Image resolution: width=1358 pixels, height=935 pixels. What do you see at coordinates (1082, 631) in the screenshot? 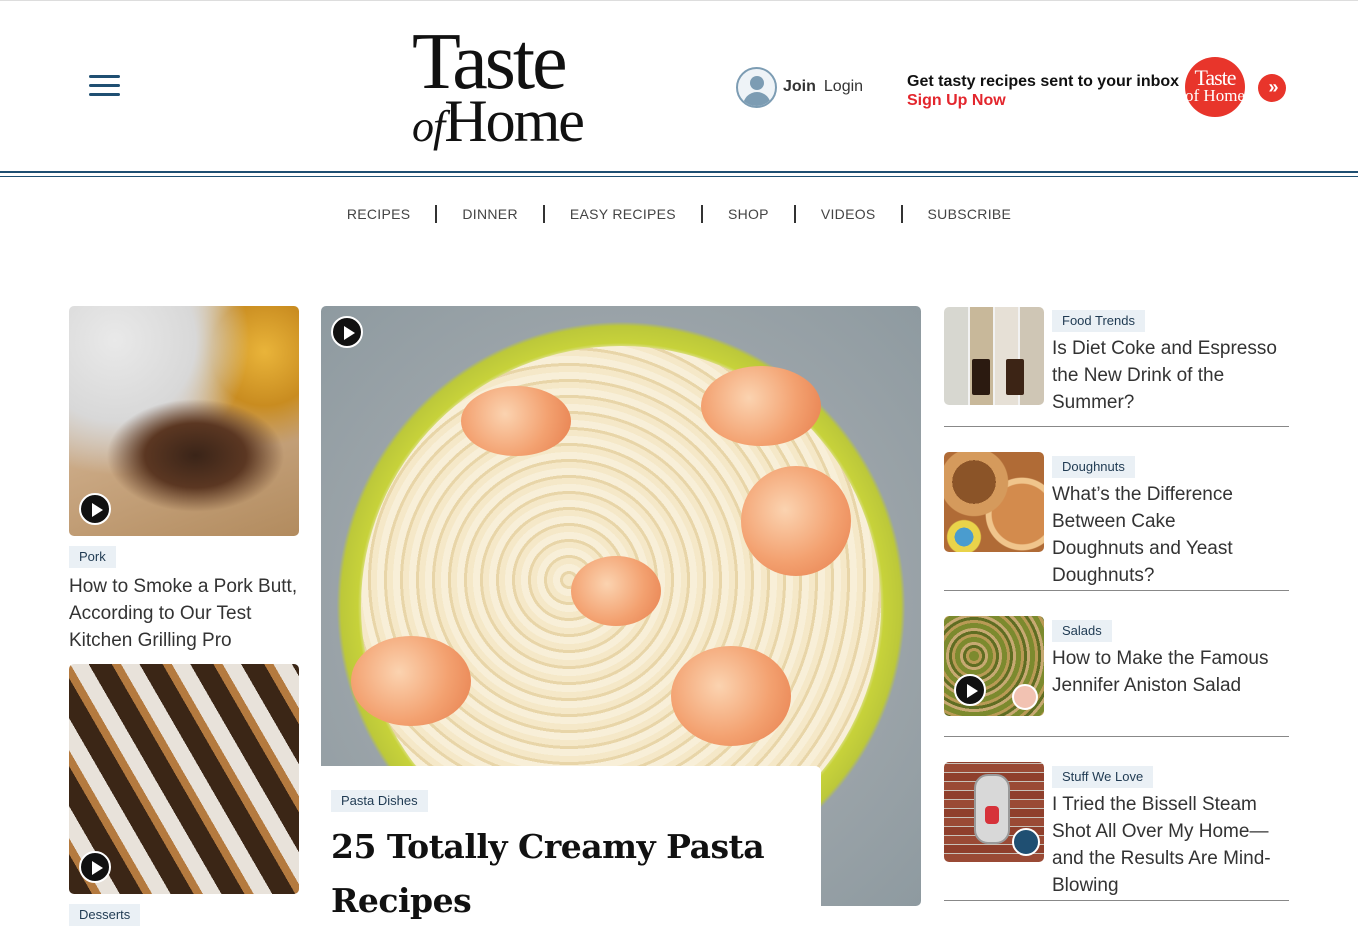
I see `category-tag: Salads` at bounding box center [1082, 631].